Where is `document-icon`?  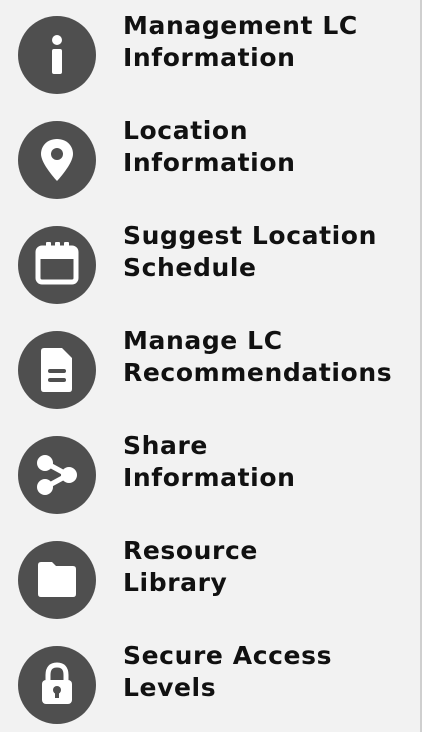 document-icon is located at coordinates (57, 370).